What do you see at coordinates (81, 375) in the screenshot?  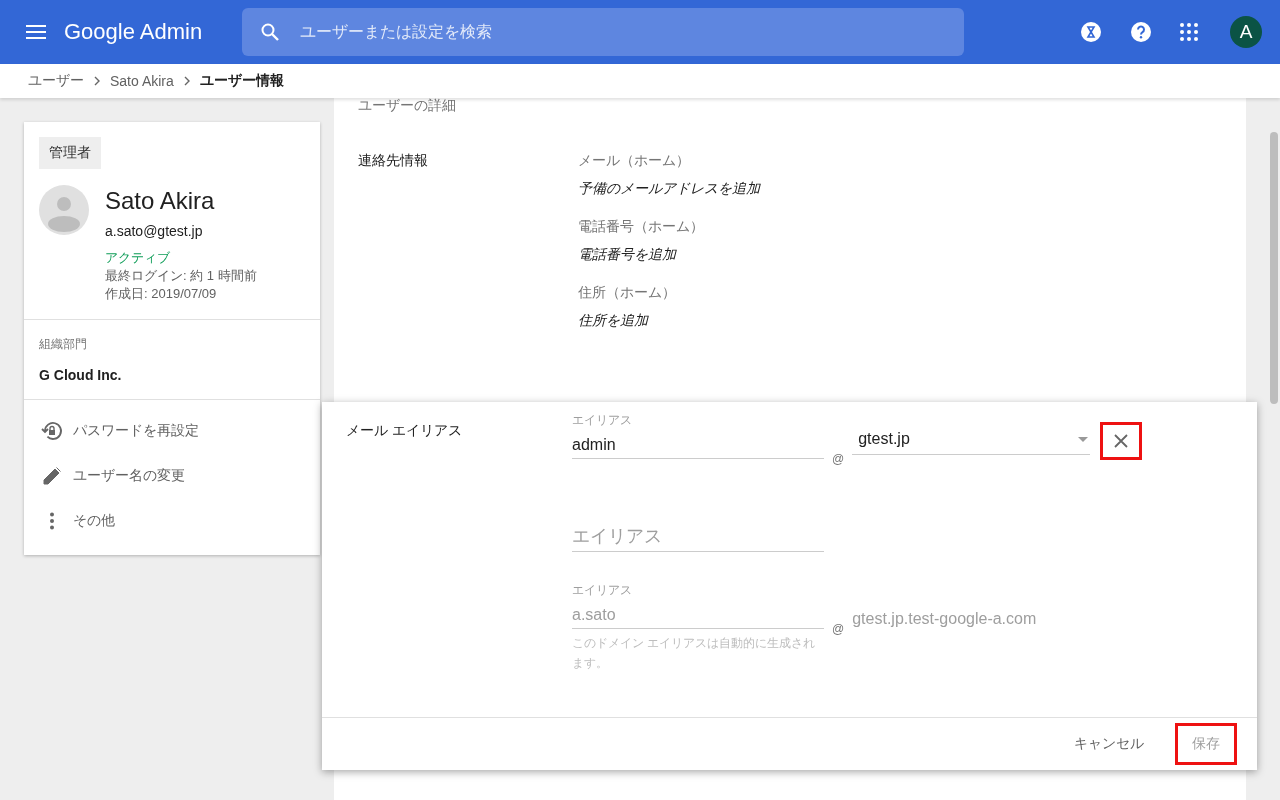 I see `org-unit-name: G Cloud Inc.` at bounding box center [81, 375].